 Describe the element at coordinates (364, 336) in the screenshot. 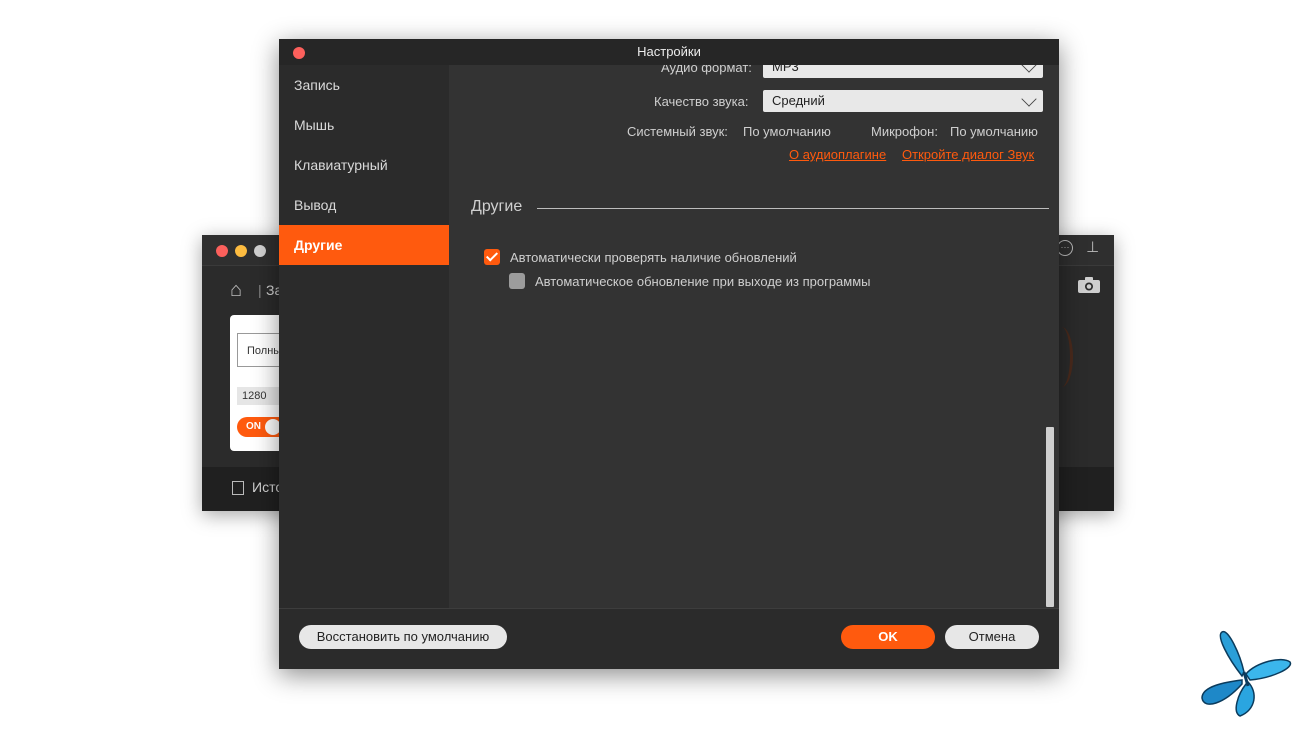

I see `settings-sidebar: Запись Мышь Клавиатурный Вывод Другие` at that location.